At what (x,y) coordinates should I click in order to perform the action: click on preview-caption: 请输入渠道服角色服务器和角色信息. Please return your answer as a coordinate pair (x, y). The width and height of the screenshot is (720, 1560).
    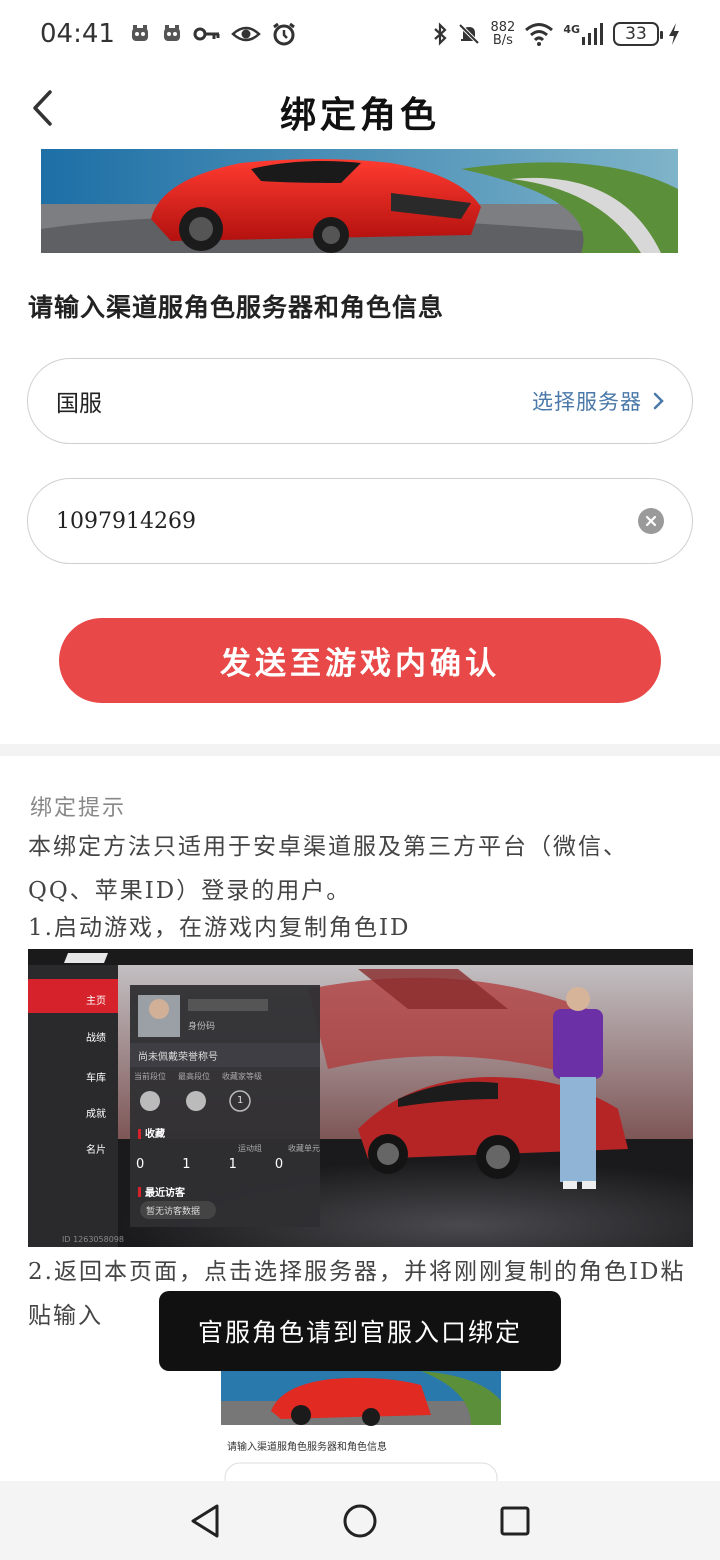
    Looking at the image, I should click on (307, 1447).